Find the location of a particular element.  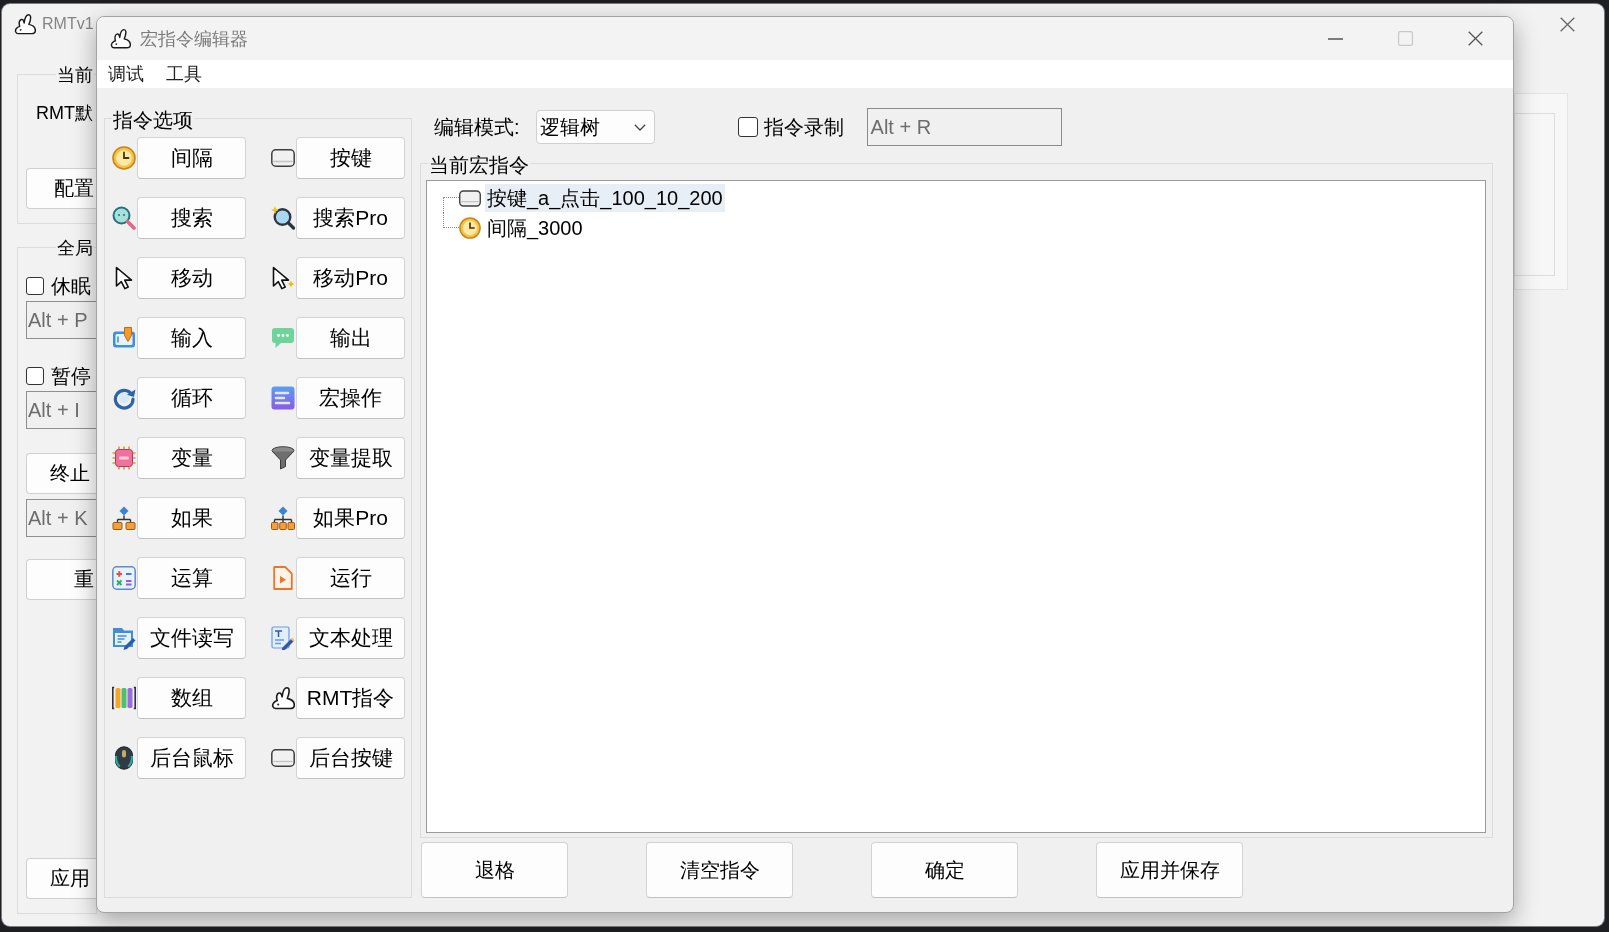

minimize-icon is located at coordinates (1335, 38).